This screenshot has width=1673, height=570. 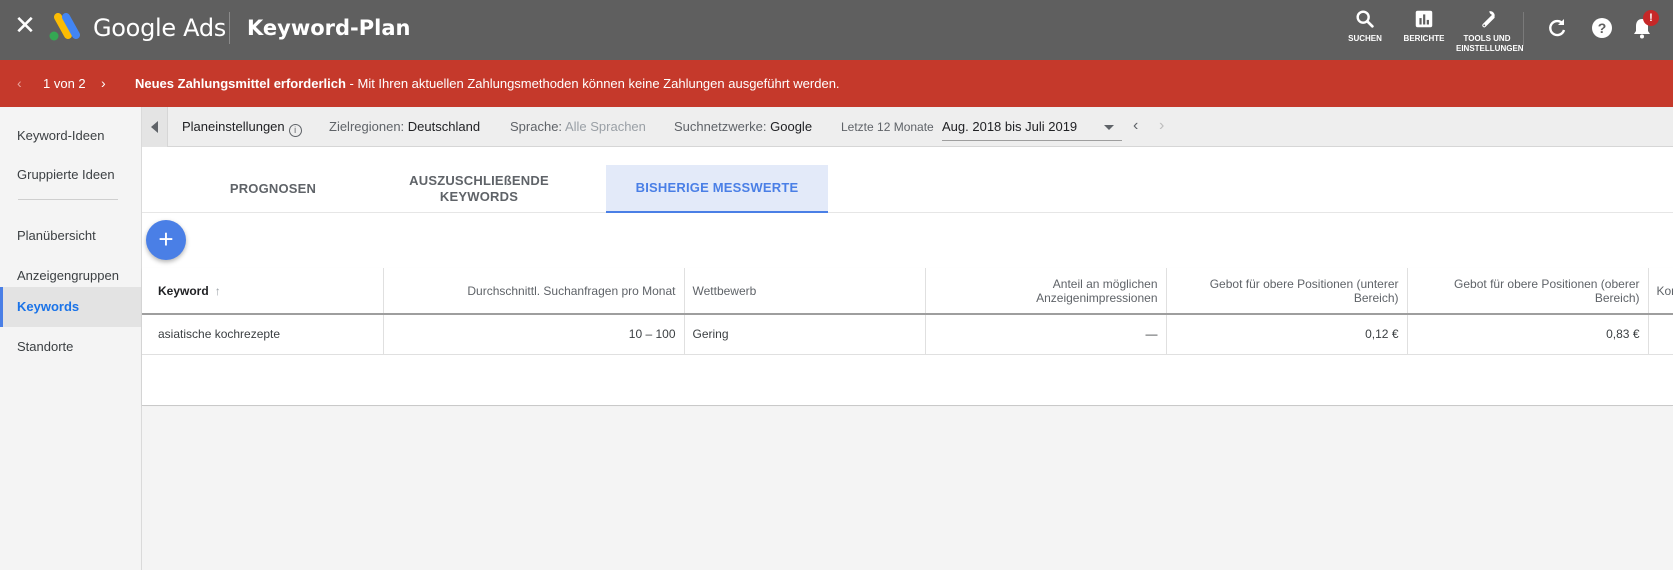 I want to click on cell-competition: Gering, so click(x=805, y=334).